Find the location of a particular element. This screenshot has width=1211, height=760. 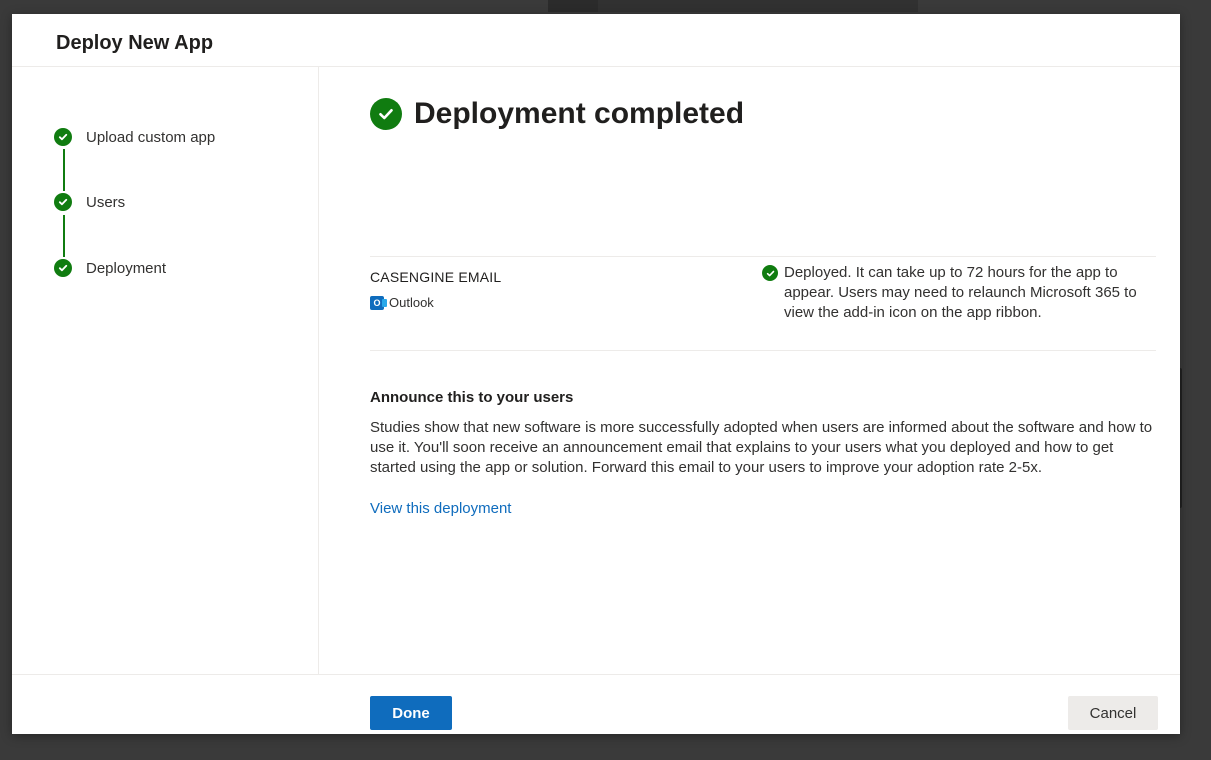

page-title: Deployment completed is located at coordinates (557, 114).